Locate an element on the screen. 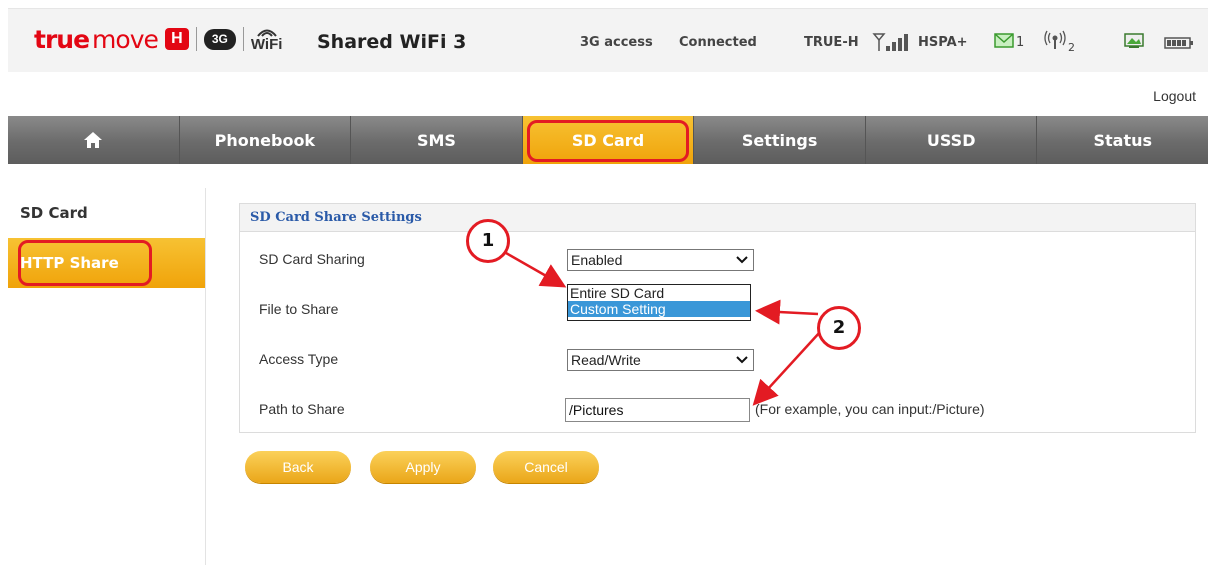 This screenshot has width=1208, height=565. annotation-marker-1: 1 is located at coordinates (488, 241).